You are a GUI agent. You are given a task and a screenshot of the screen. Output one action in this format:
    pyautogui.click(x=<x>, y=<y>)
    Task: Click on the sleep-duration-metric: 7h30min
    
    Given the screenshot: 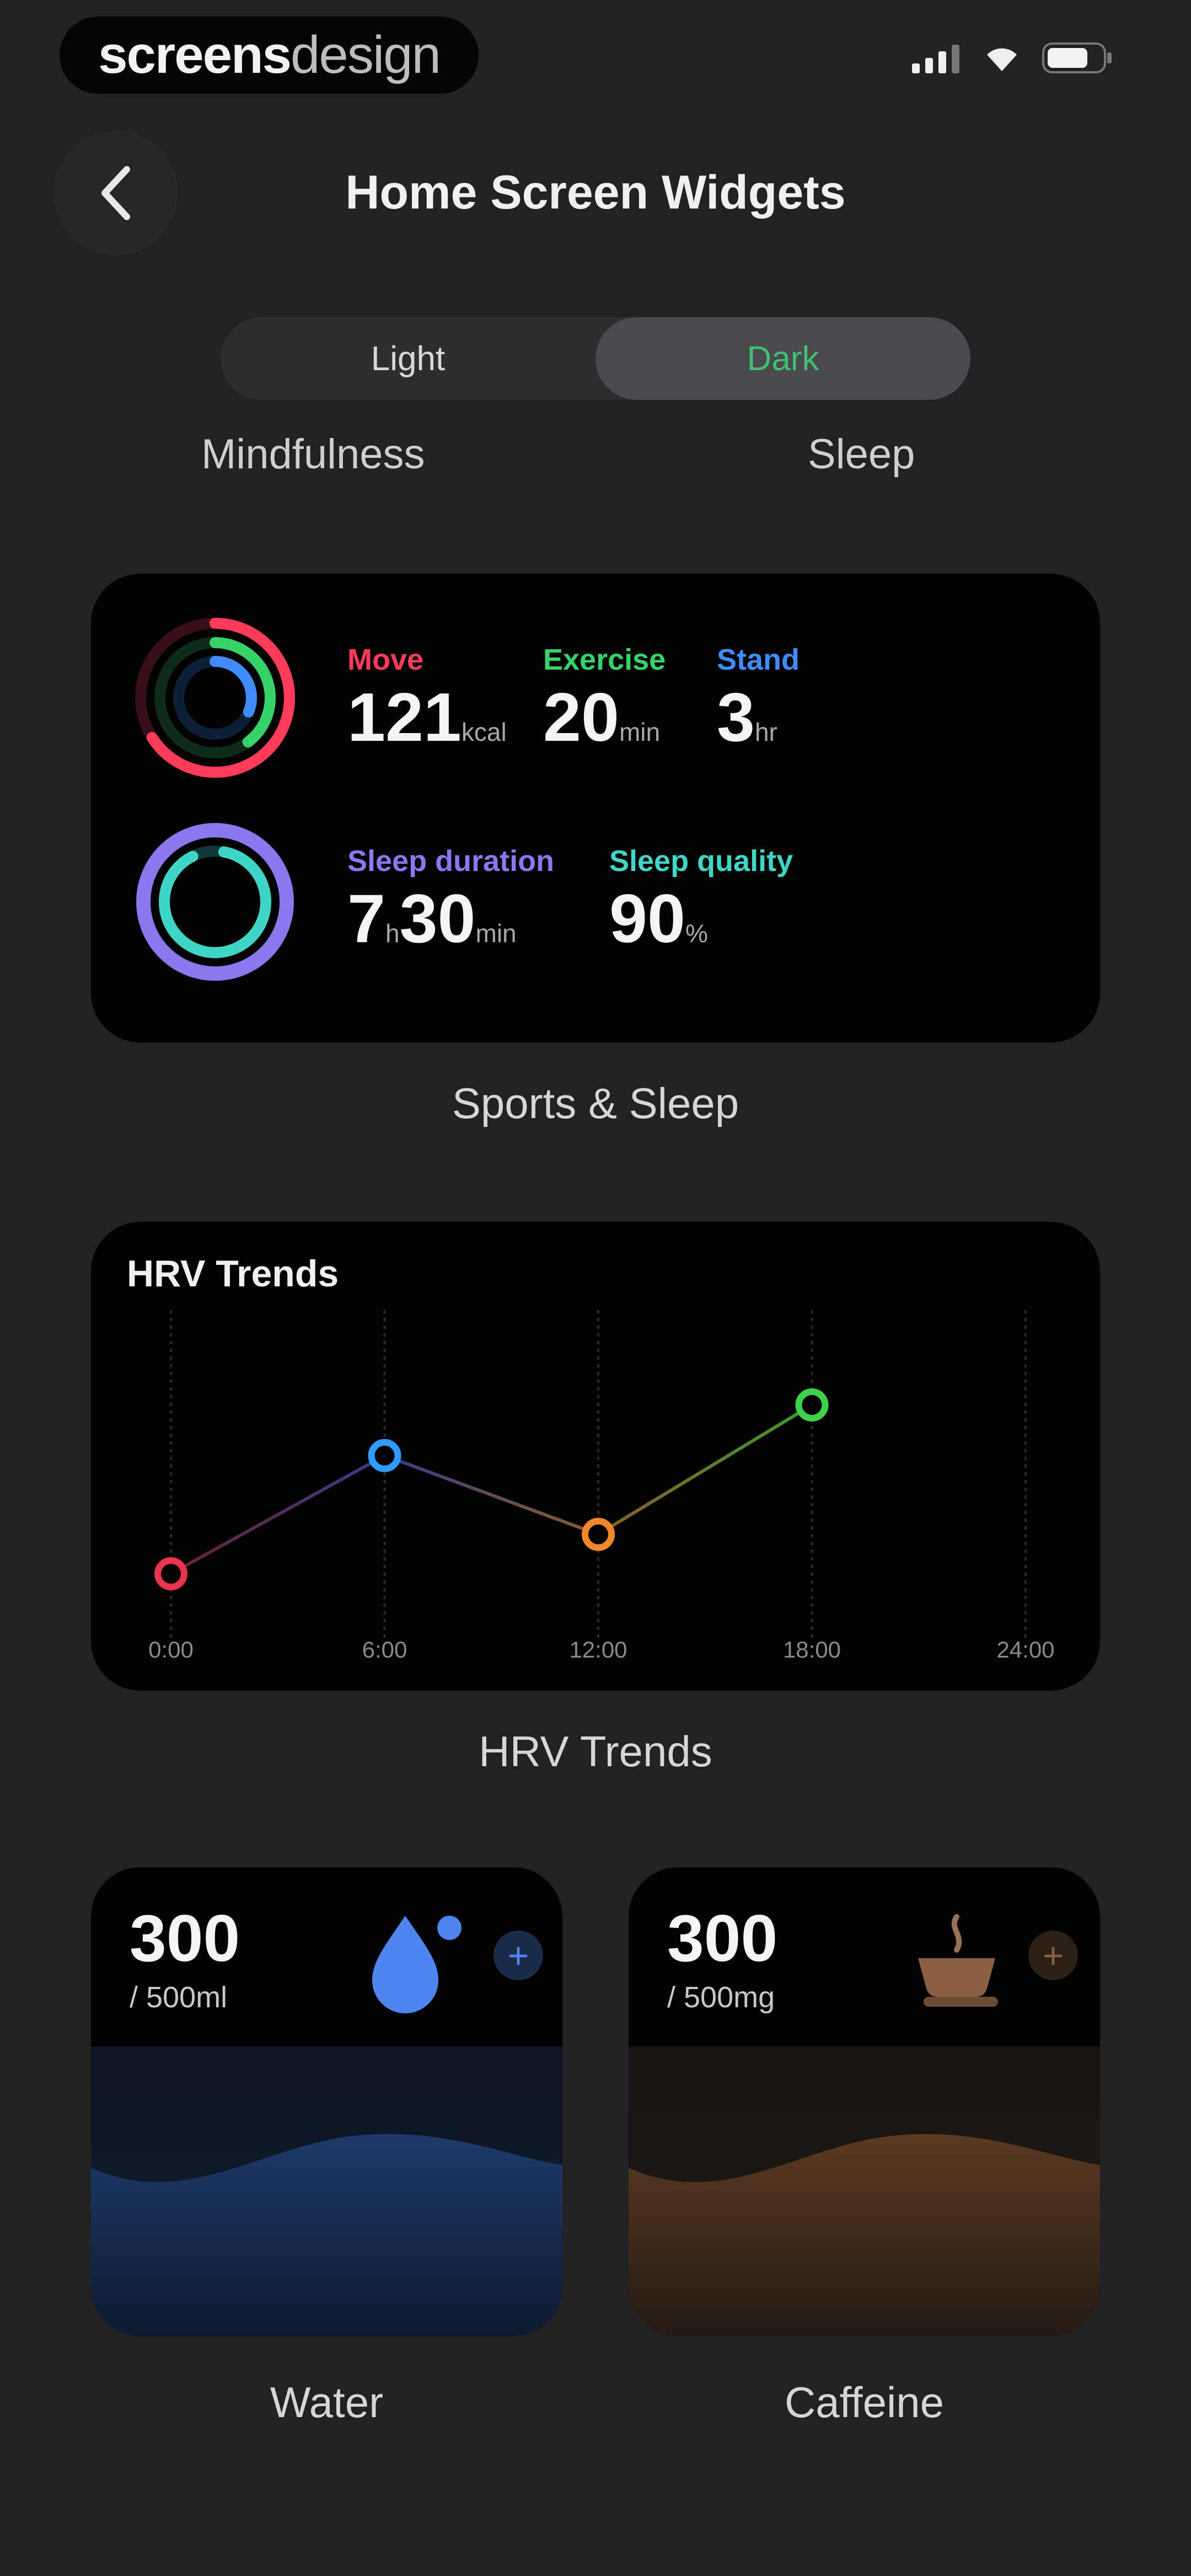 What is the action you would take?
    pyautogui.click(x=432, y=919)
    